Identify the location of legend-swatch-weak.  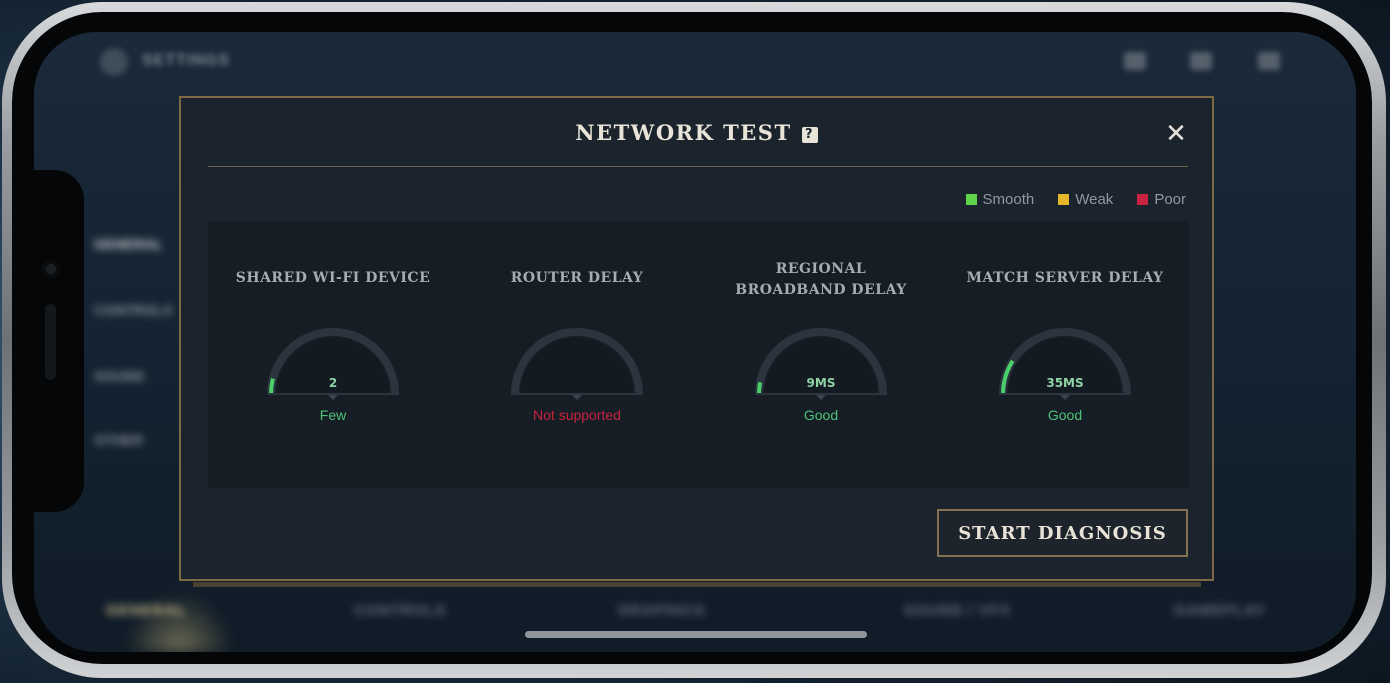
(1064, 199).